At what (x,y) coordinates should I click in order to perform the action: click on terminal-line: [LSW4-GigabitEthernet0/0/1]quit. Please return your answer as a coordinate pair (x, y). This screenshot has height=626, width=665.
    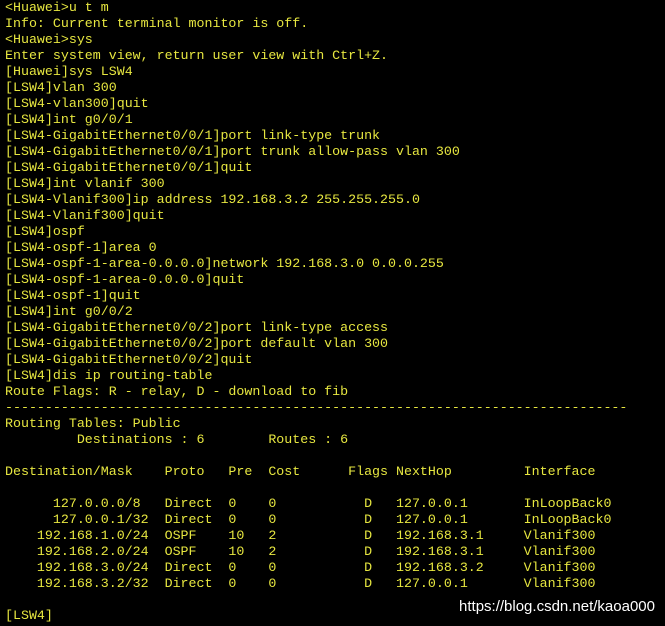
    Looking at the image, I should click on (129, 167).